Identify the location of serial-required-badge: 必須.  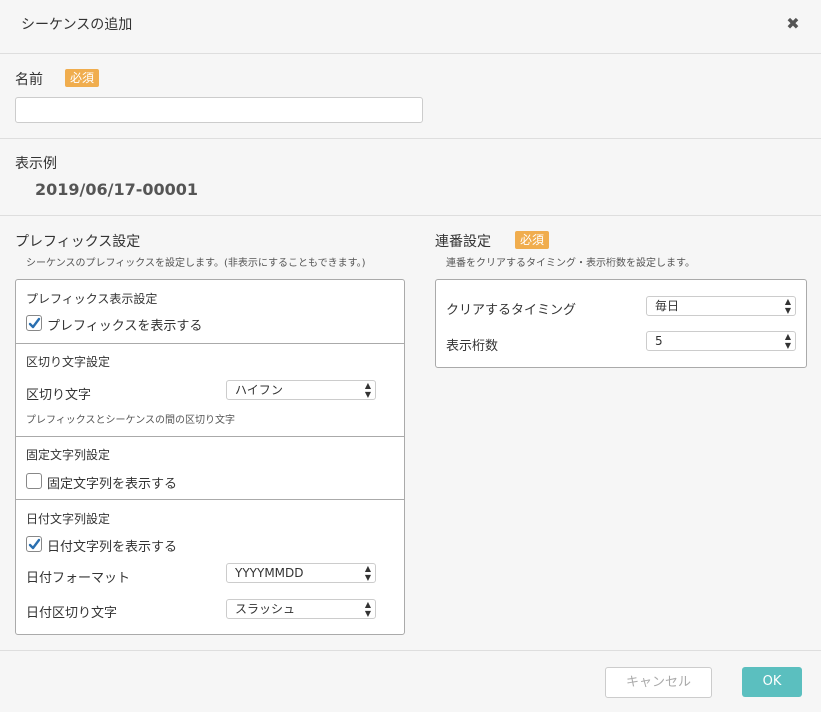
(532, 240).